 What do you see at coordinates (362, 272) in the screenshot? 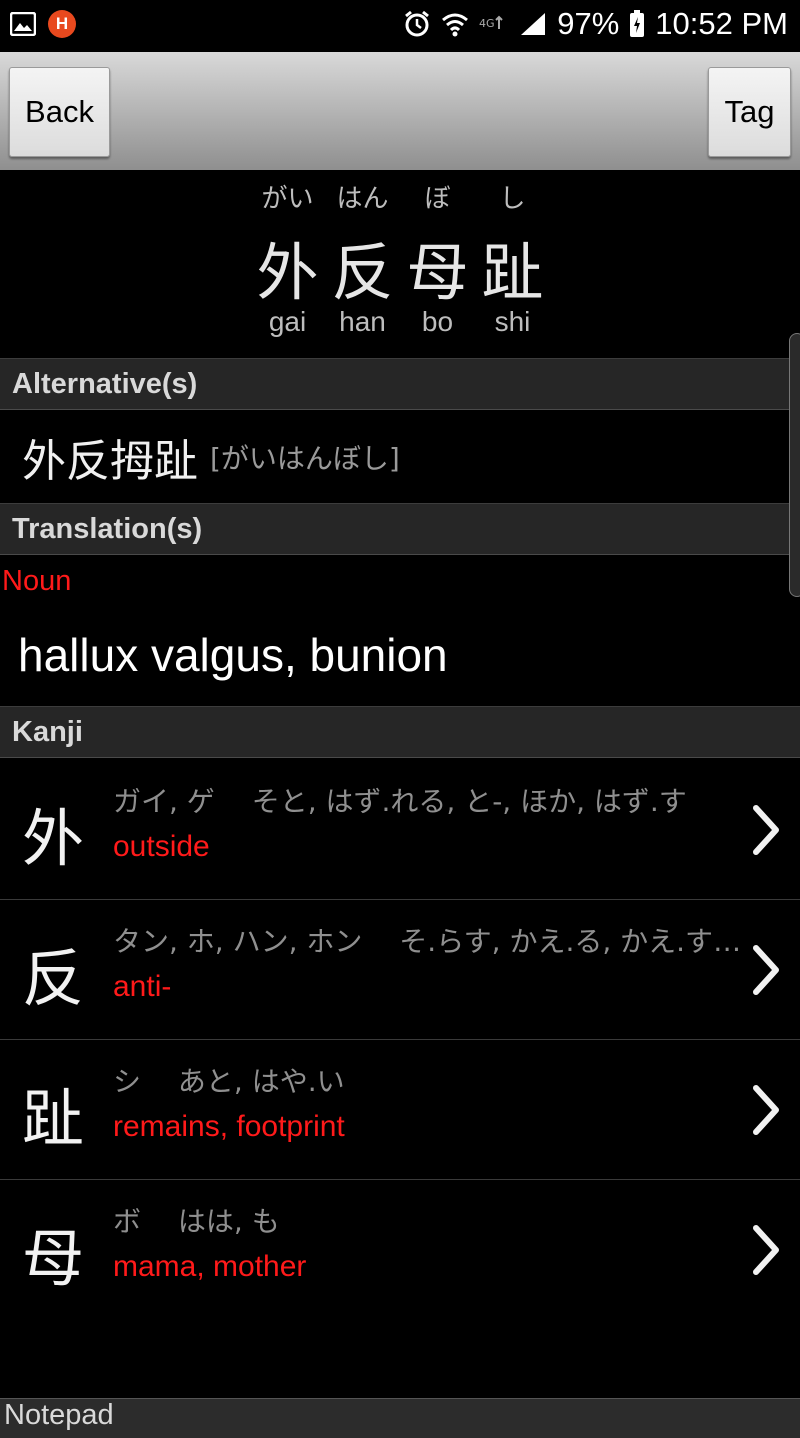
I see `word-kanji: 反` at bounding box center [362, 272].